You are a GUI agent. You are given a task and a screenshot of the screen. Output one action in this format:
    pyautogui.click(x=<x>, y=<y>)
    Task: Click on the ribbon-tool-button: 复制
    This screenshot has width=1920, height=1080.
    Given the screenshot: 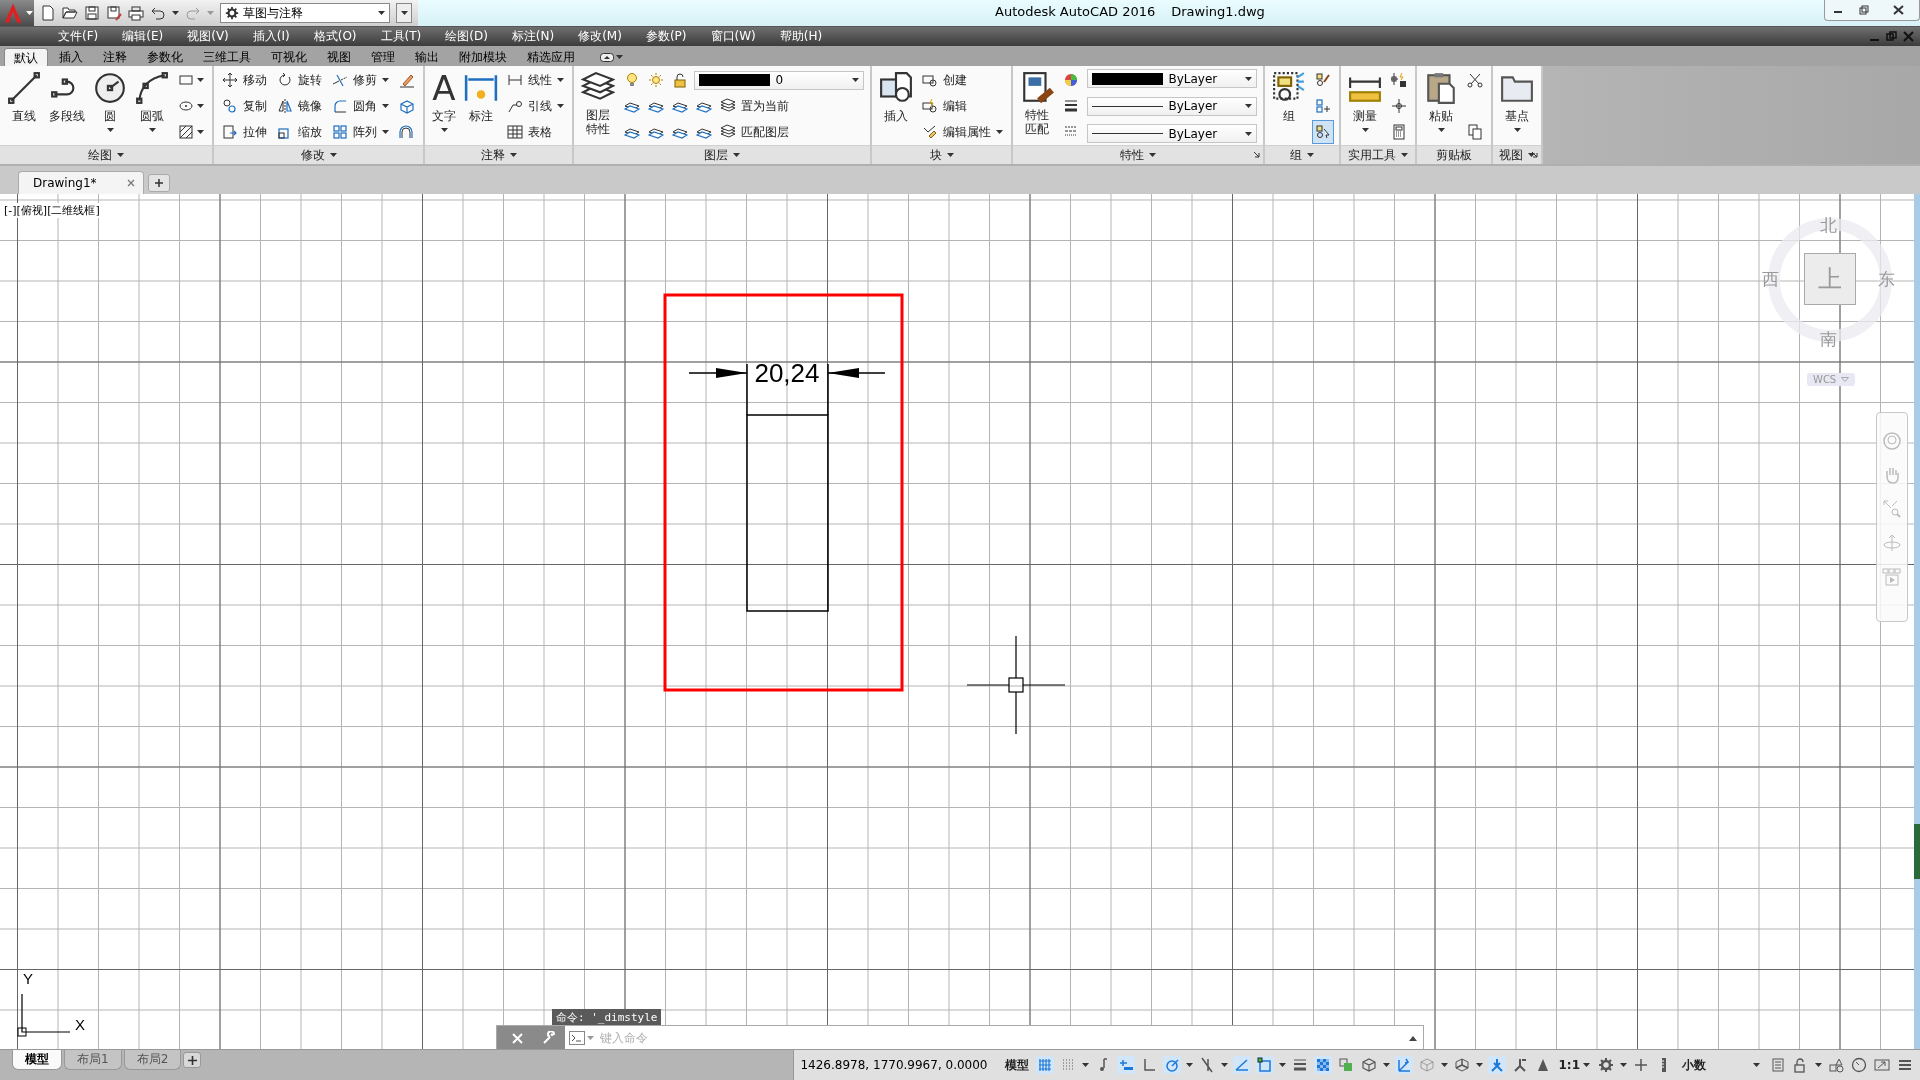 What is the action you would take?
    pyautogui.click(x=244, y=106)
    